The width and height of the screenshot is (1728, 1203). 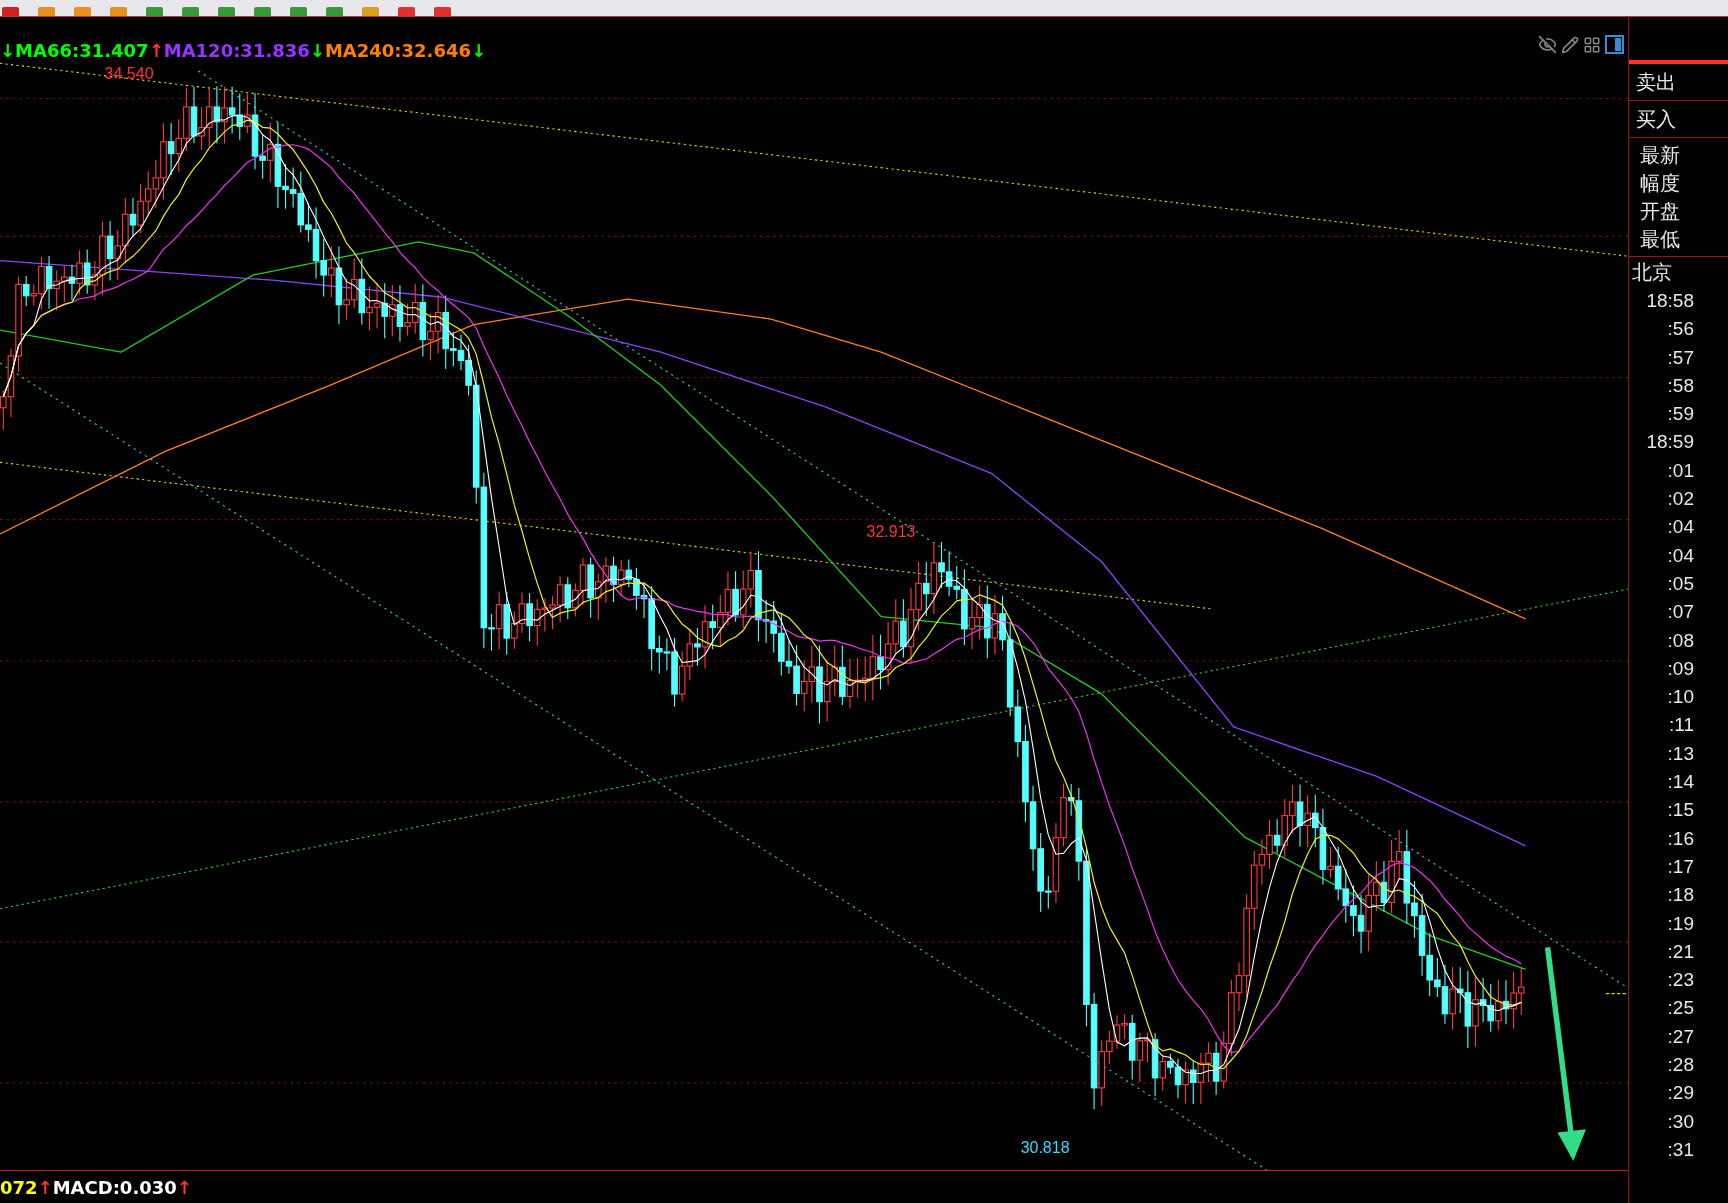 What do you see at coordinates (1680, 668) in the screenshot?
I see `time-label: :09` at bounding box center [1680, 668].